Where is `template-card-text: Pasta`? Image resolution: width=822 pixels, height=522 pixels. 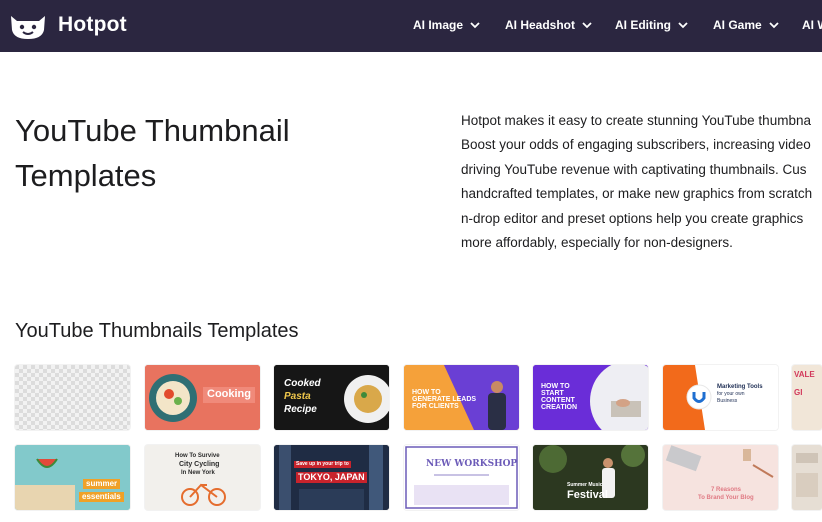
template-card-text: Pasta is located at coordinates (297, 396).